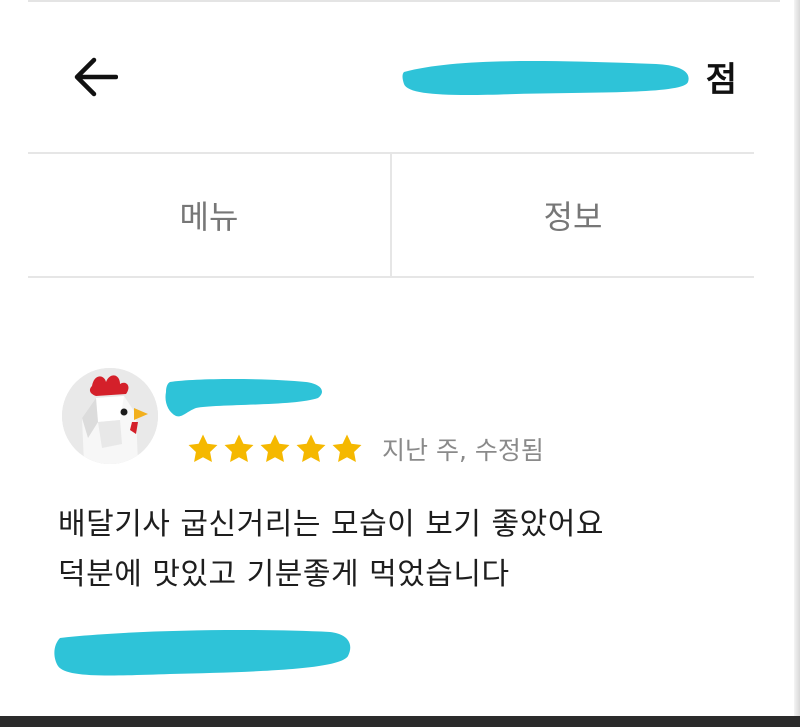 The width and height of the screenshot is (800, 727). I want to click on footer-redaction, so click(203, 653).